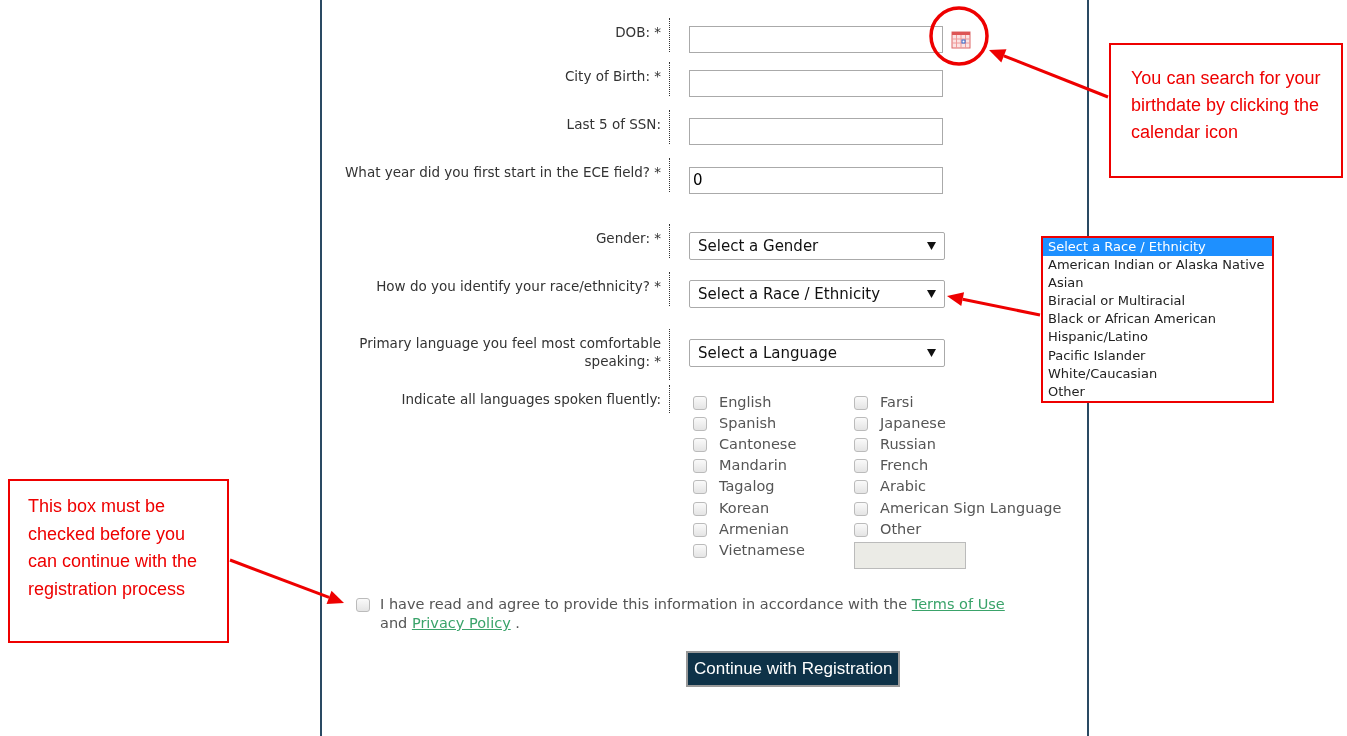 The width and height of the screenshot is (1347, 736). What do you see at coordinates (632, 241) in the screenshot?
I see `field-label: Gender: *` at bounding box center [632, 241].